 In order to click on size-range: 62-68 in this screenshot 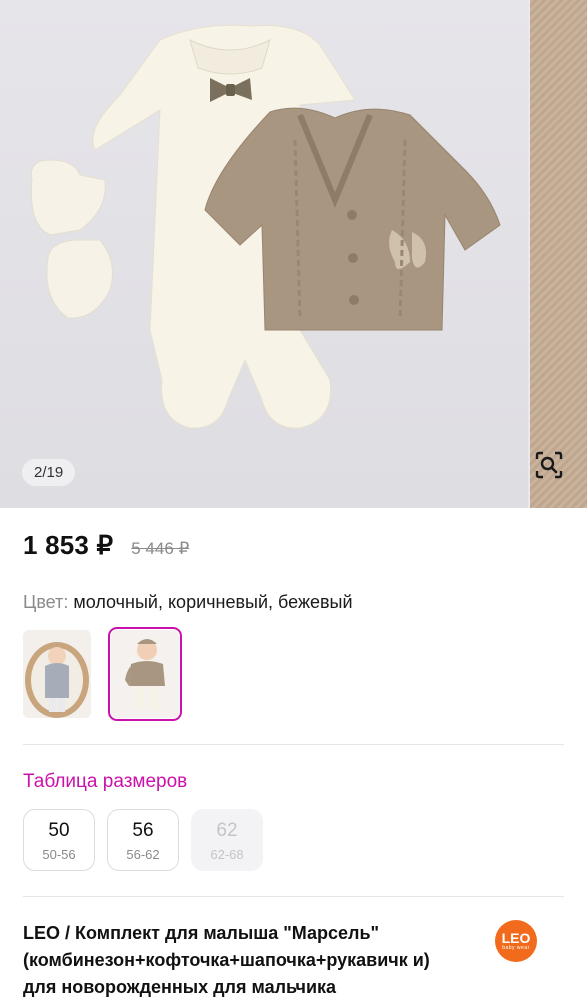, I will do `click(227, 854)`.